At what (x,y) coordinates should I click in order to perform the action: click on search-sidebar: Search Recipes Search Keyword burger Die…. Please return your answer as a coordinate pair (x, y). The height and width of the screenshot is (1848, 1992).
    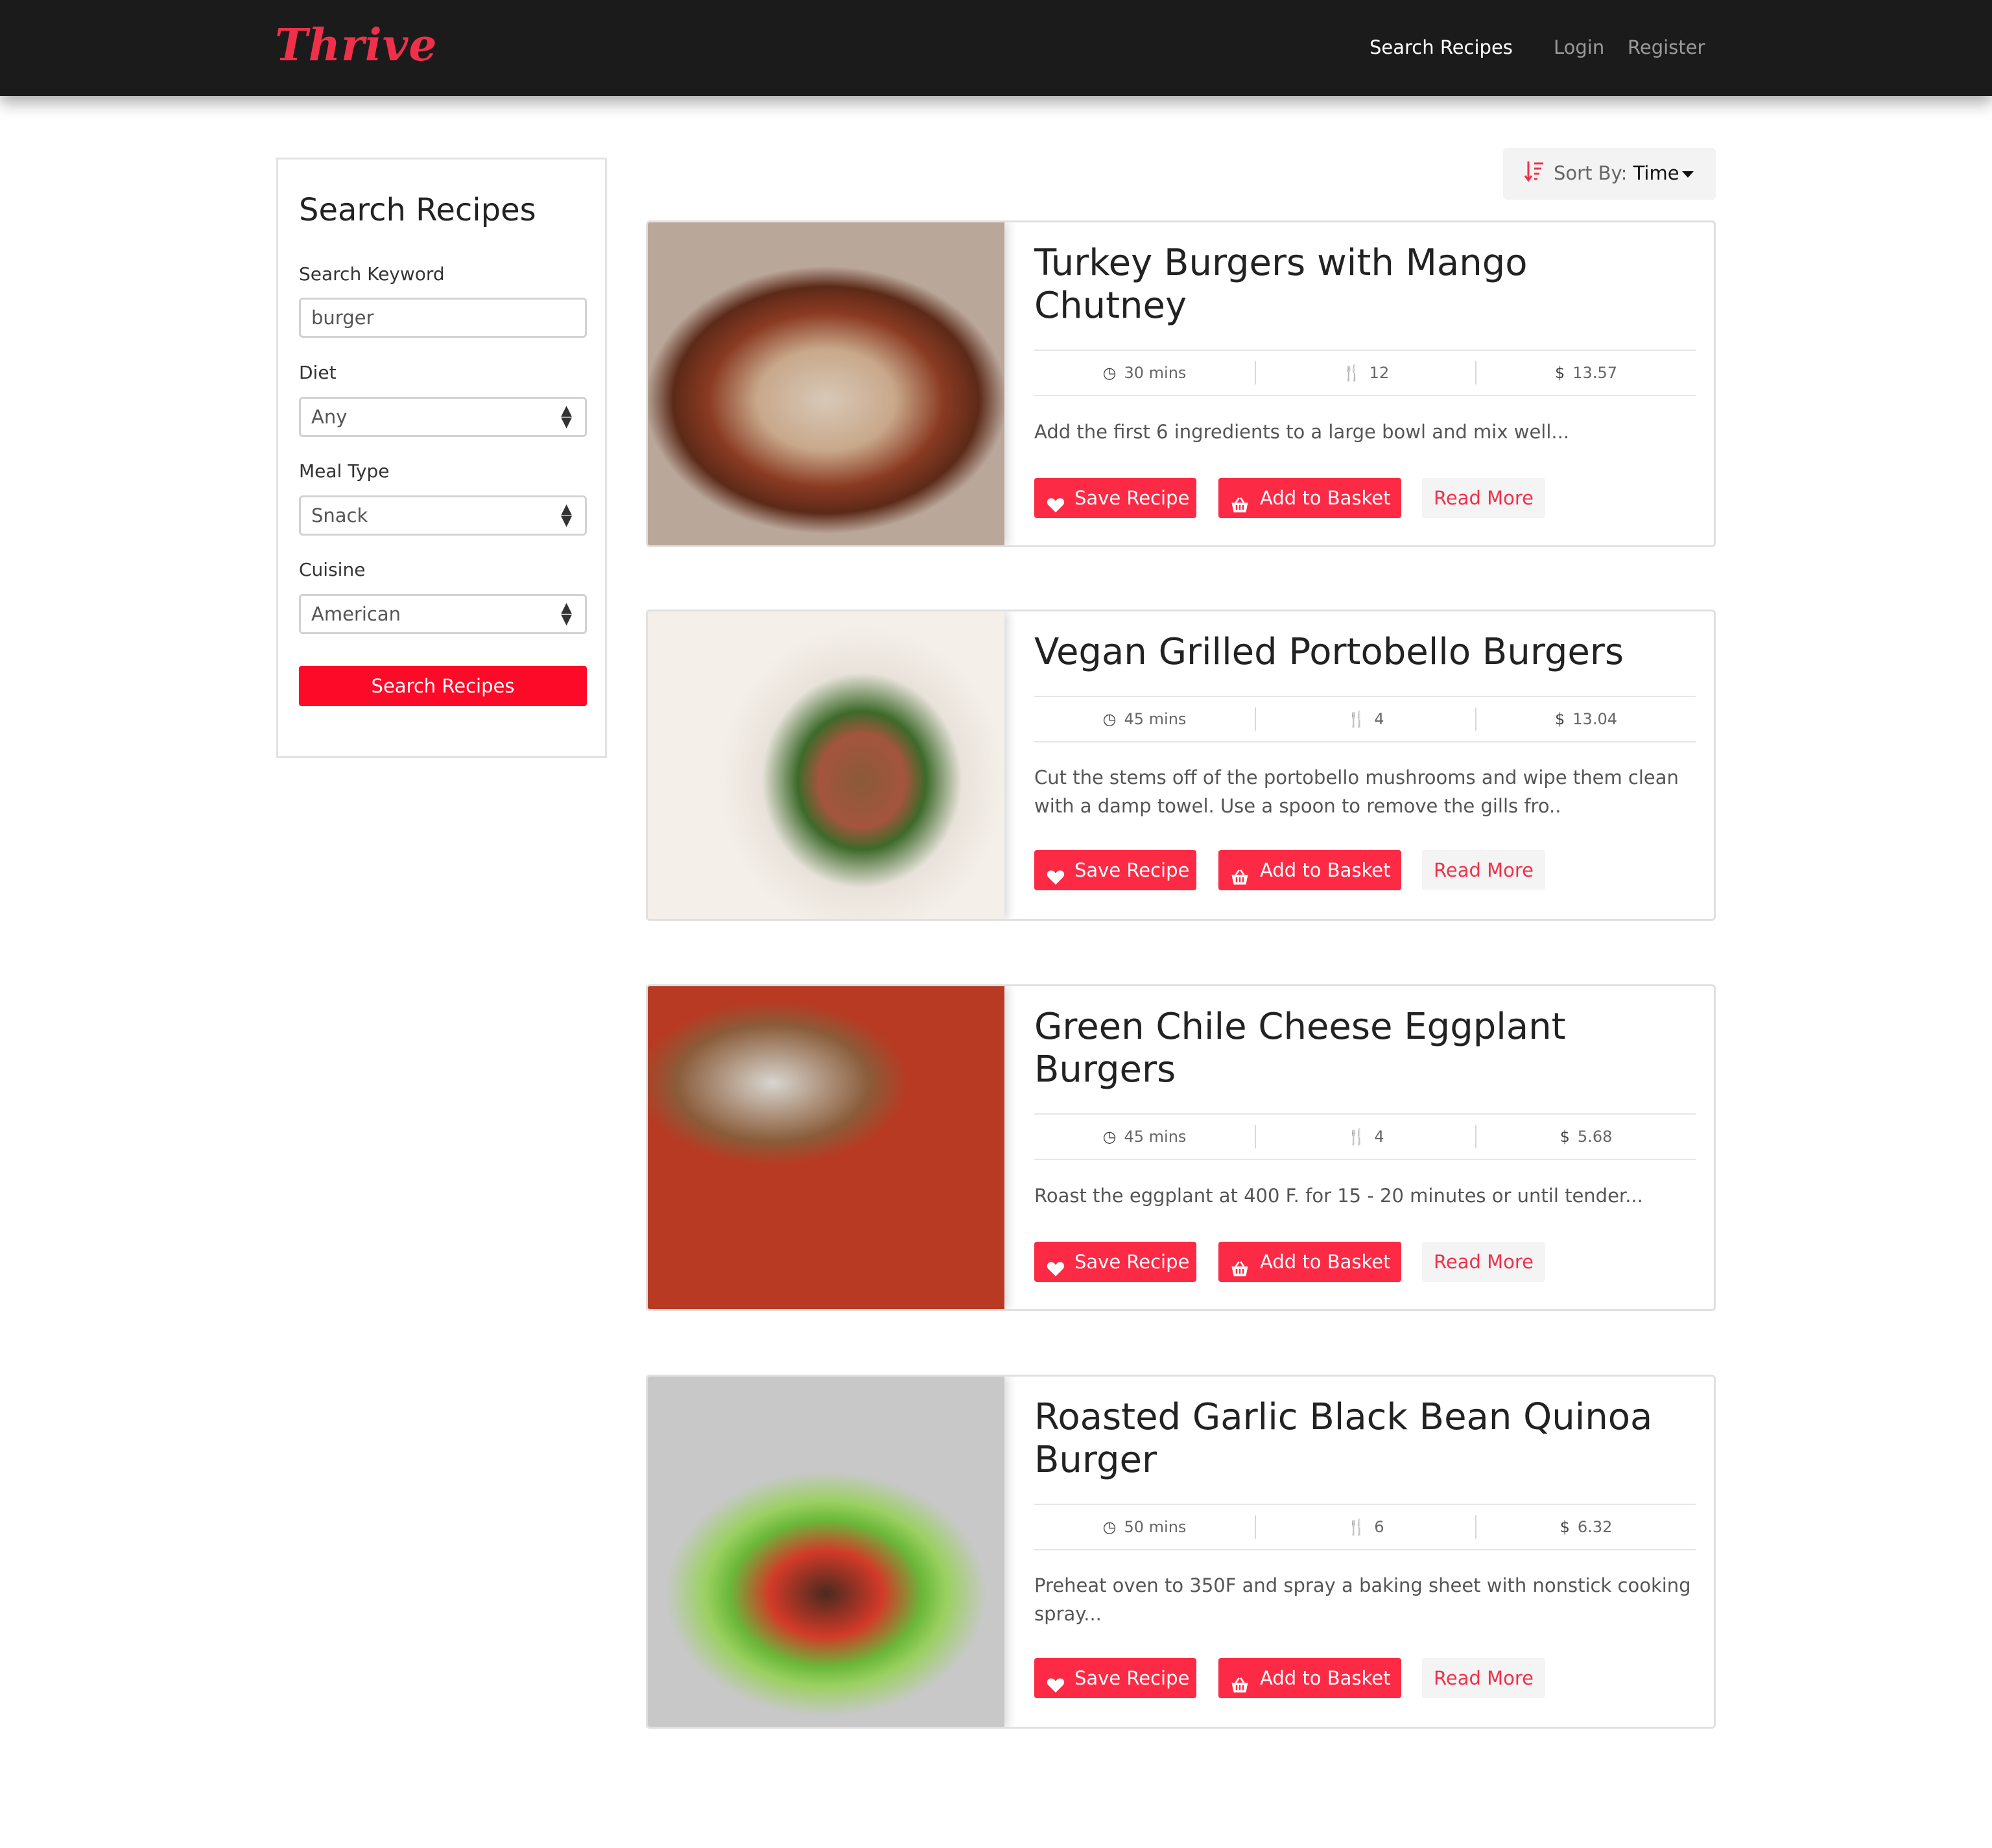
    Looking at the image, I should click on (442, 458).